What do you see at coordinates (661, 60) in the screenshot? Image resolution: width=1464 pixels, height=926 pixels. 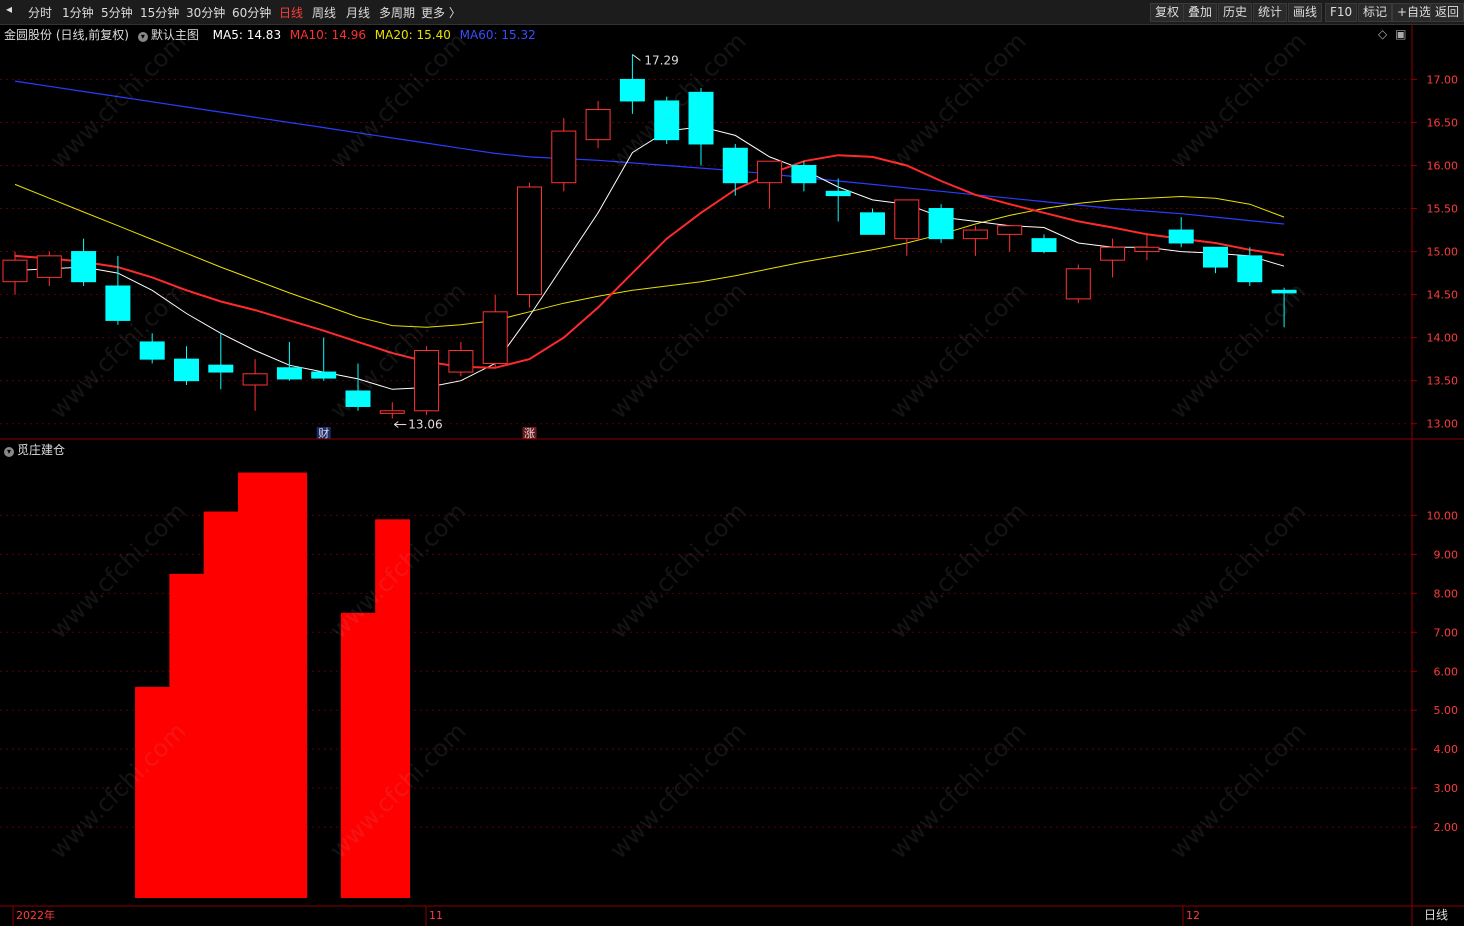 I see `high-price-label: 17.29` at bounding box center [661, 60].